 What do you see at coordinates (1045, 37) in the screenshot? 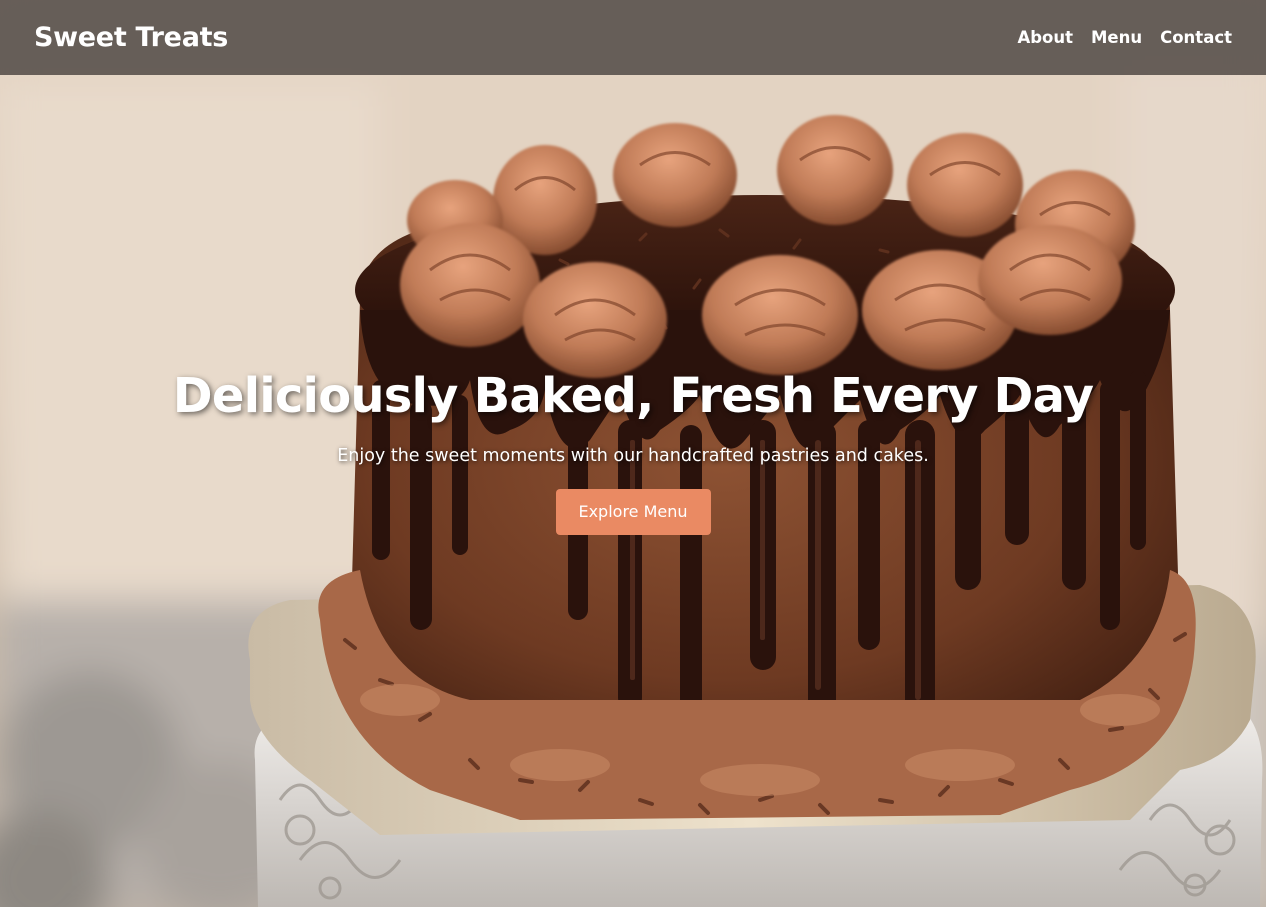
I see `nav-link-about: About` at bounding box center [1045, 37].